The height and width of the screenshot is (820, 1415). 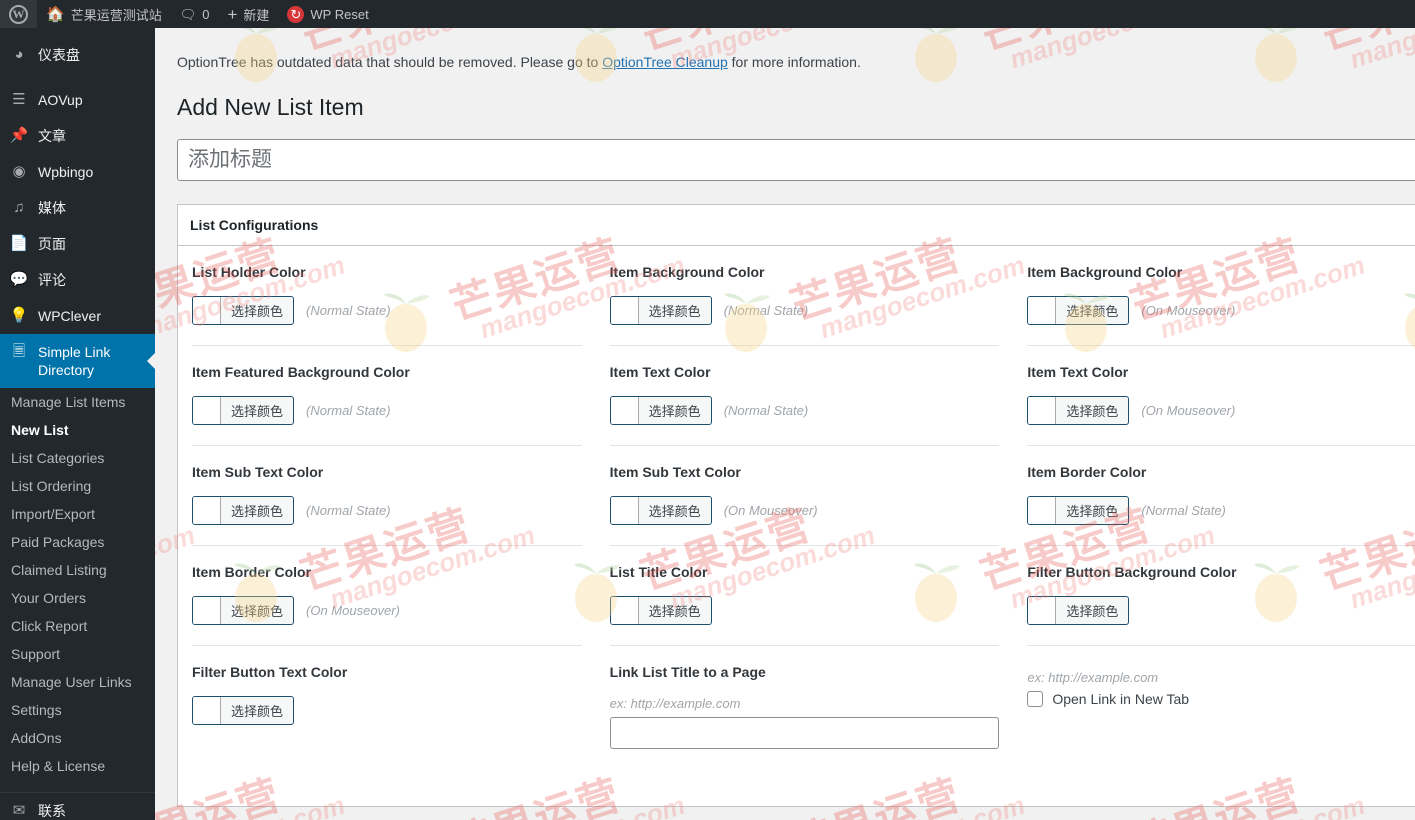 I want to click on field-filter-button-background-color: Filter Button Background Color 选择颜色, so click(x=1221, y=596).